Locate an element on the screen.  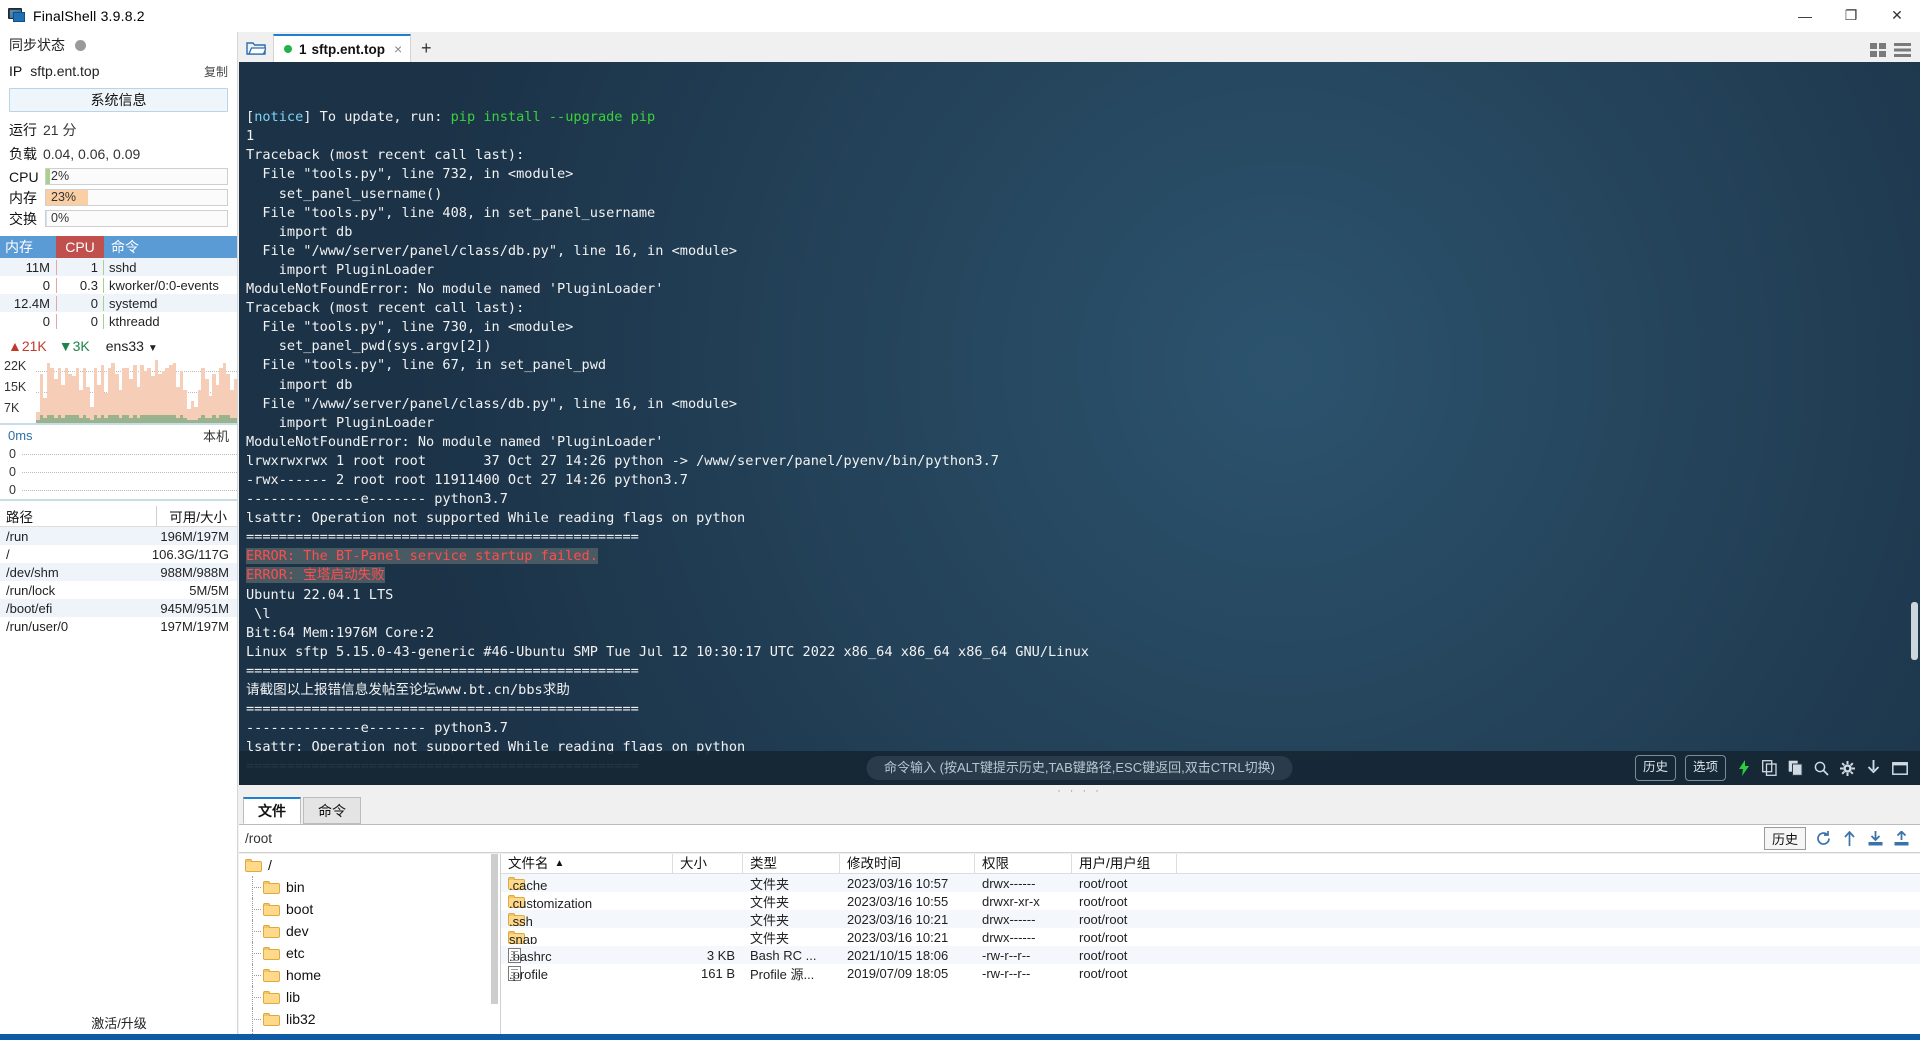
latency-target: 本机 is located at coordinates (216, 435).